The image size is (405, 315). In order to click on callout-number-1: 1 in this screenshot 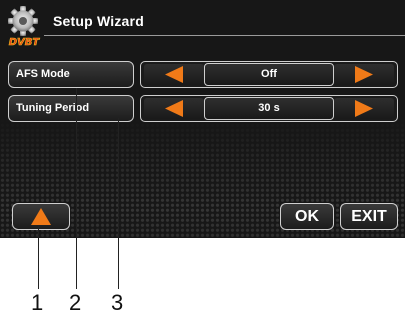, I will do `click(37, 302)`.